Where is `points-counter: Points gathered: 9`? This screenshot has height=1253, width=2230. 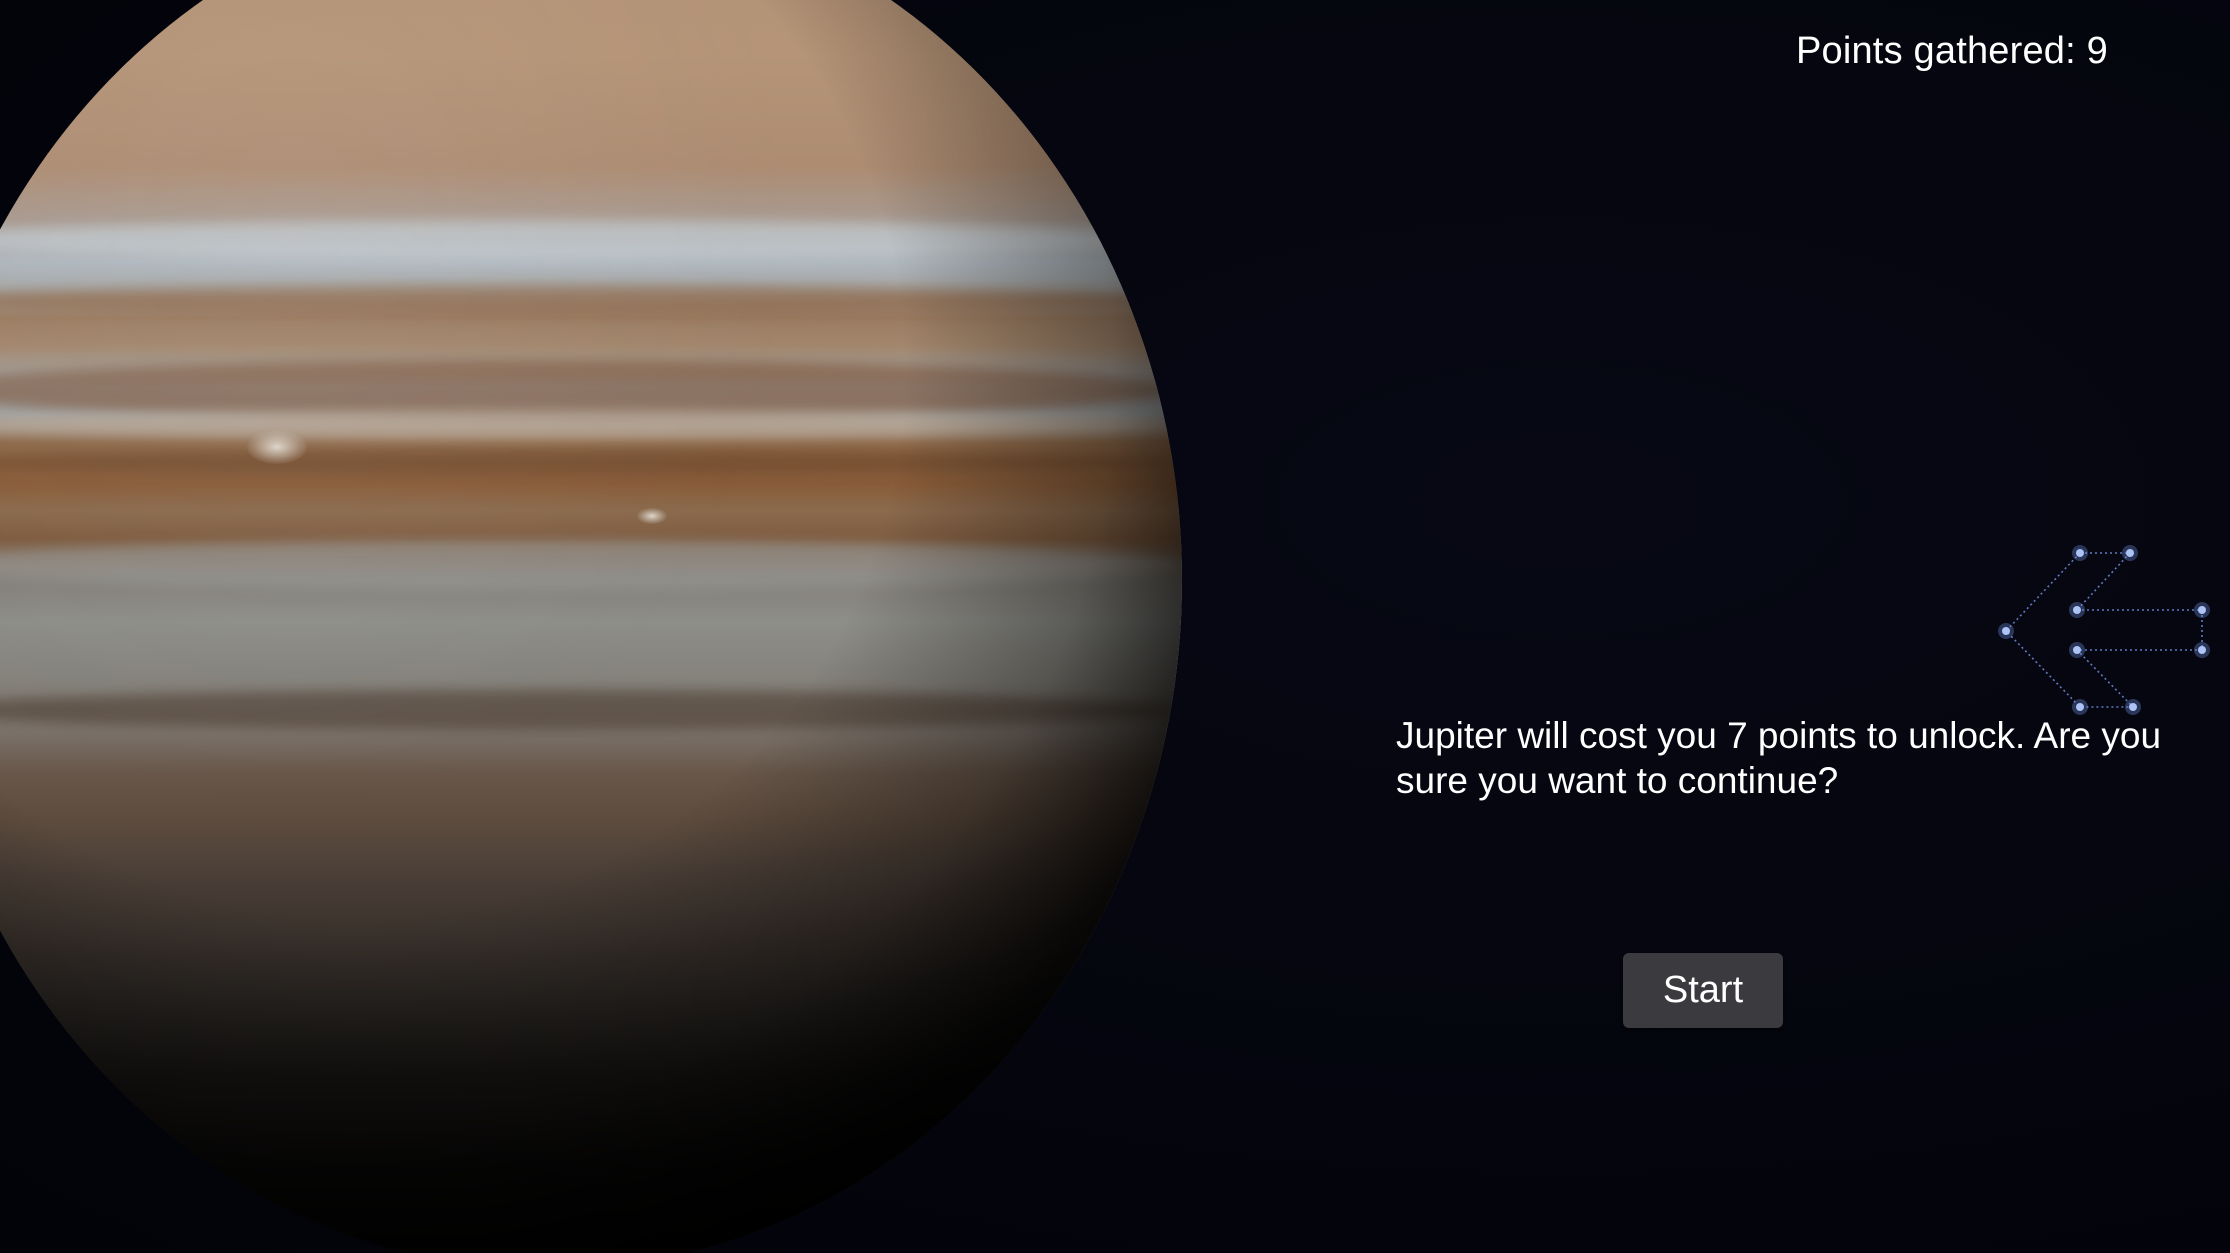
points-counter: Points gathered: 9 is located at coordinates (1951, 51).